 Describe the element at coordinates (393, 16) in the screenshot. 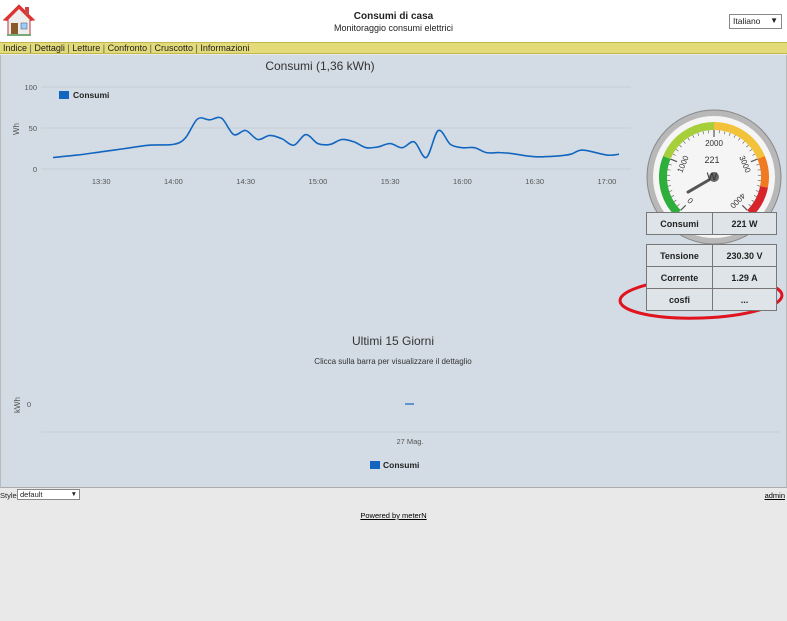

I see `page-title: Consumi di casa` at that location.